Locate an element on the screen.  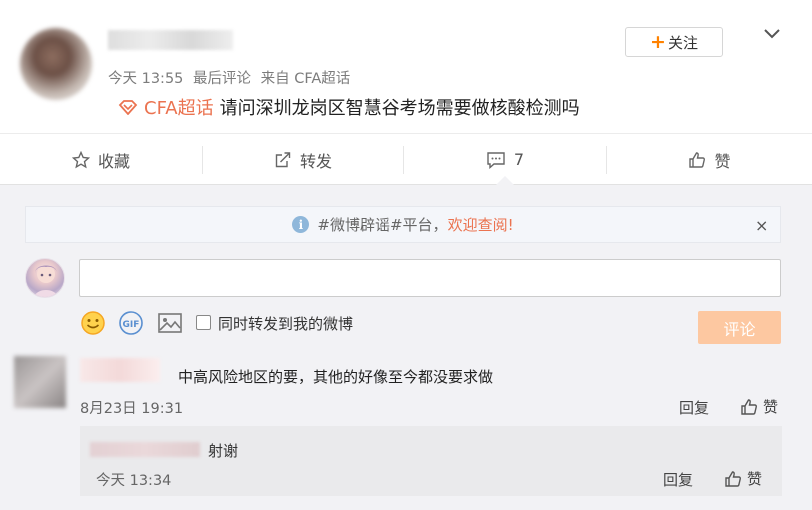
post-time: 今天 13:55 is located at coordinates (146, 79).